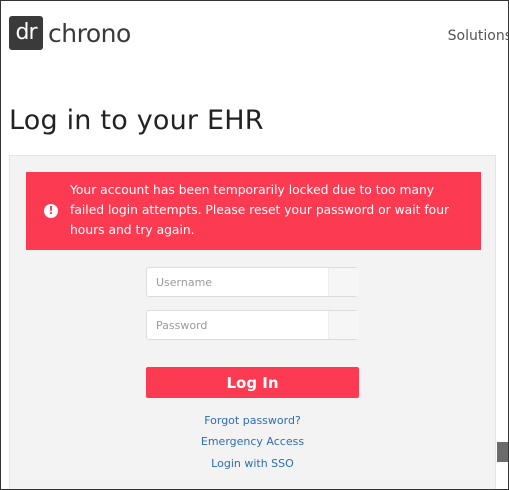  I want to click on username-input, so click(252, 282).